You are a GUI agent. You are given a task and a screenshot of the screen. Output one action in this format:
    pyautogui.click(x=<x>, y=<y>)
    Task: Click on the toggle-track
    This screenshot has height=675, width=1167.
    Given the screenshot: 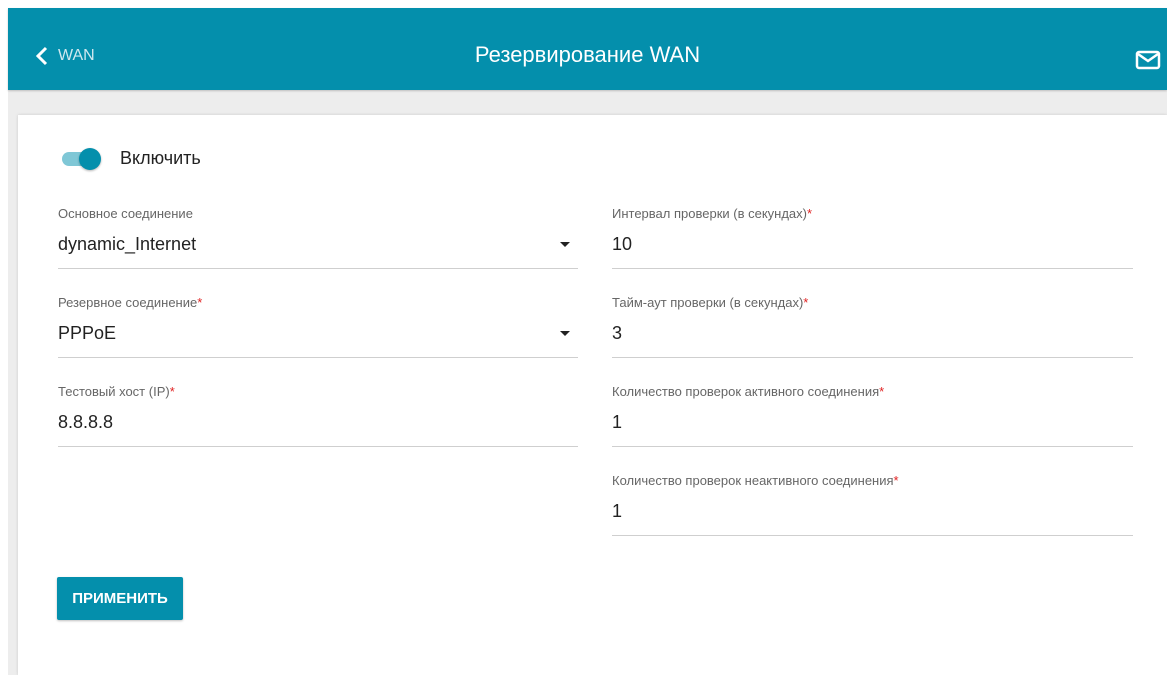 What is the action you would take?
    pyautogui.click(x=81, y=158)
    